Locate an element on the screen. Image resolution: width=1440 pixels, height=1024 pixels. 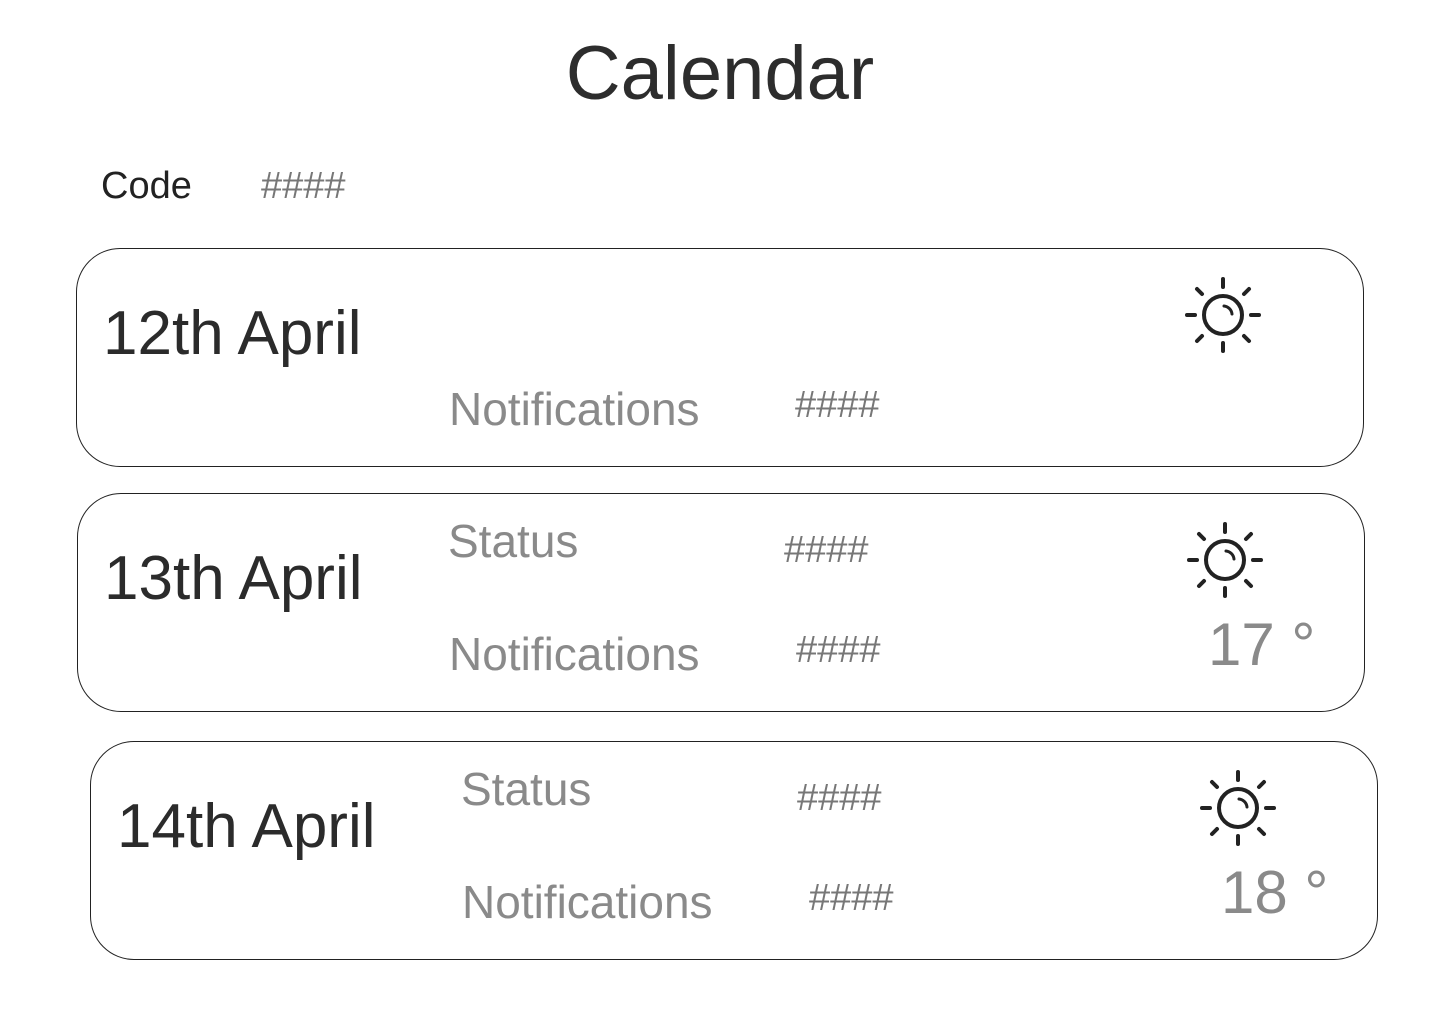
day-date: 13th April is located at coordinates (233, 578).